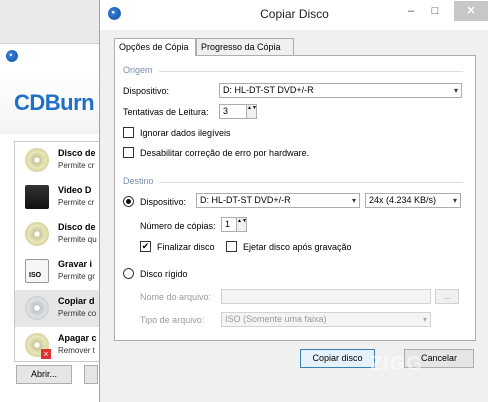 The image size is (488, 402). I want to click on minimize-button: –, so click(411, 11).